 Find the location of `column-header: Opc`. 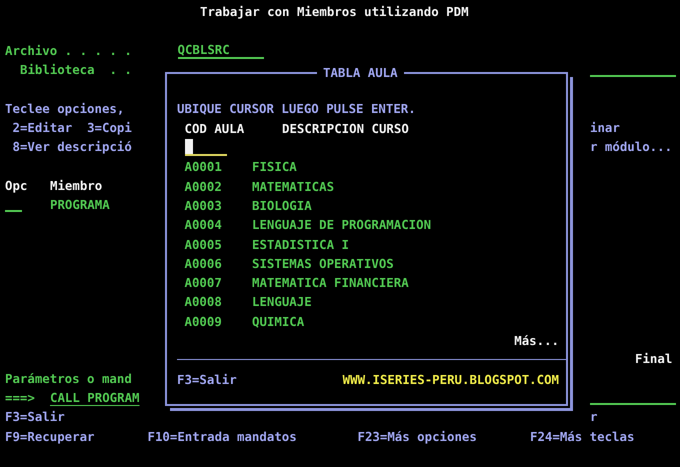

column-header: Opc is located at coordinates (16, 185).